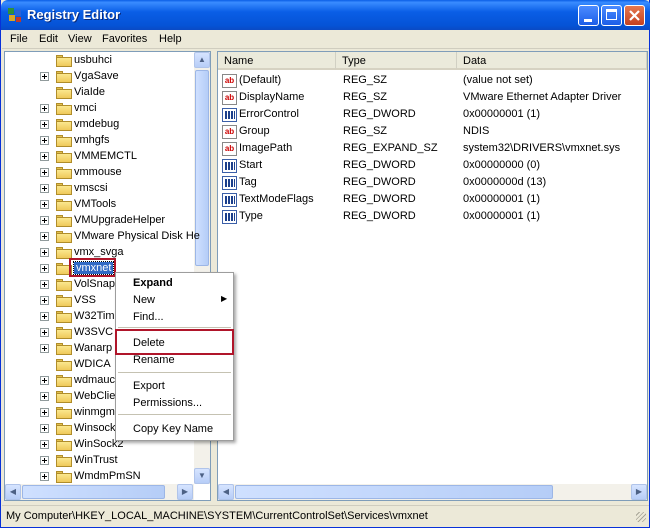  What do you see at coordinates (202, 476) in the screenshot?
I see `scroll-down-button: ▼` at bounding box center [202, 476].